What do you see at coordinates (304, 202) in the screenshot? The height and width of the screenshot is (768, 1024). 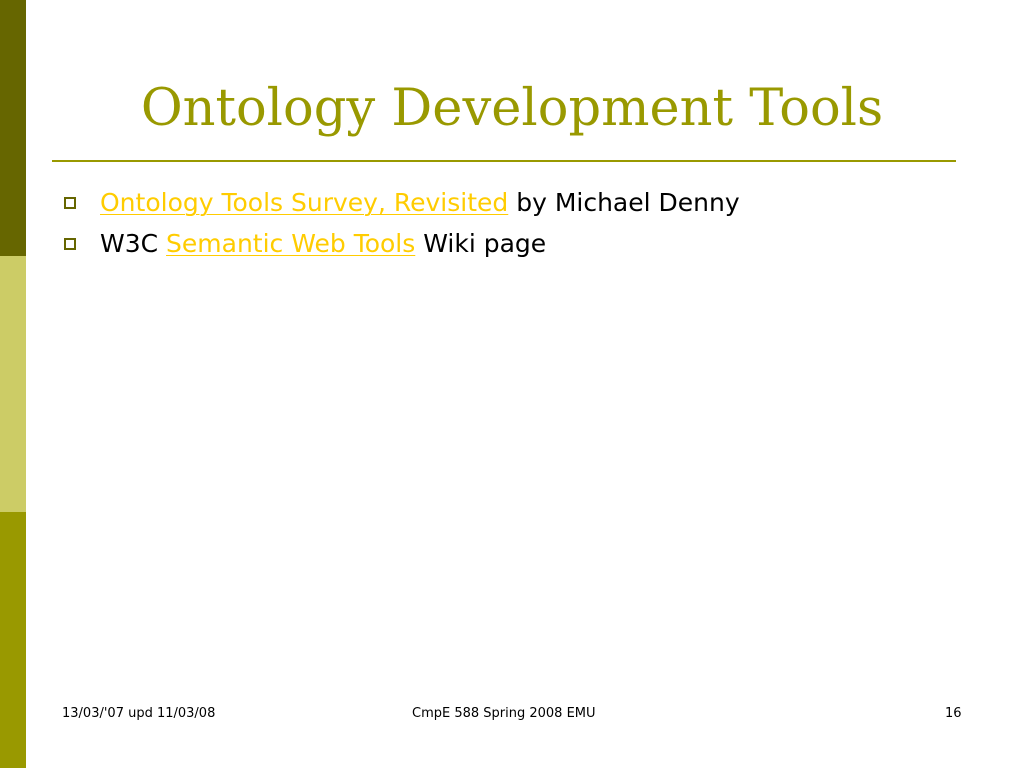 I see `ontology-tools-survey-link: Ontology Tools Survey, Revisited` at bounding box center [304, 202].